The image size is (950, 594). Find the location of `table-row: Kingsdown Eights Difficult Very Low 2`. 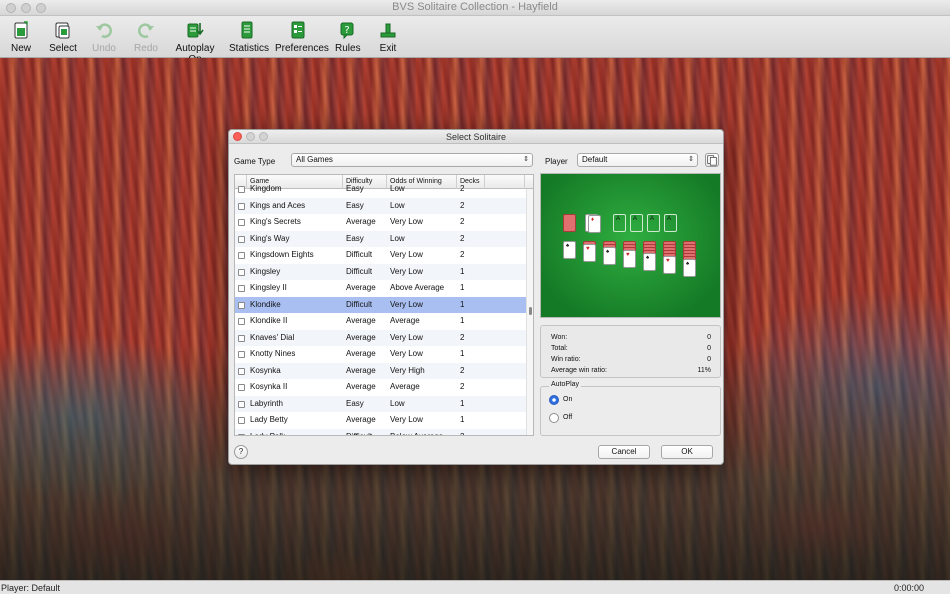

table-row: Kingsdown Eights Difficult Very Low 2 is located at coordinates (381, 255).